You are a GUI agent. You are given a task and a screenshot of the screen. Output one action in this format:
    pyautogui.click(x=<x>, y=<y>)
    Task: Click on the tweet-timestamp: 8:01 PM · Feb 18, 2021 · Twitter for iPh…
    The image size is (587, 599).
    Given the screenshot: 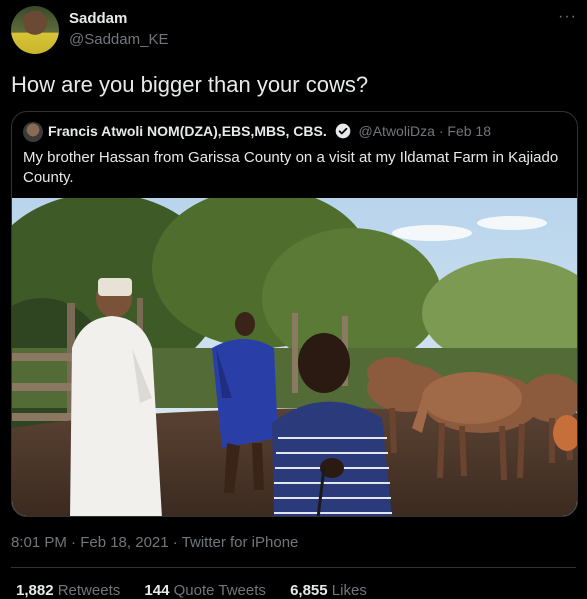 What is the action you would take?
    pyautogui.click(x=154, y=542)
    